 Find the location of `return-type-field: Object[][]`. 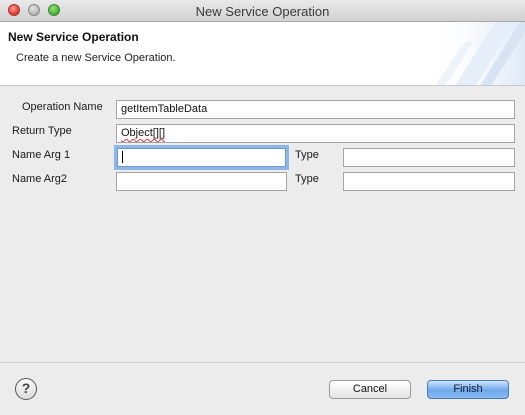

return-type-field: Object[][] is located at coordinates (315, 133).